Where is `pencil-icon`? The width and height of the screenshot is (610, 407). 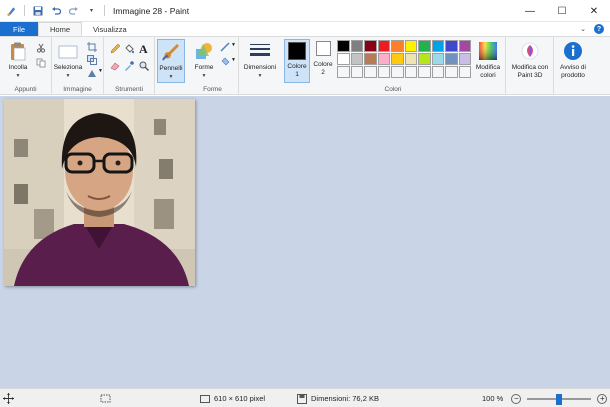 pencil-icon is located at coordinates (115, 49).